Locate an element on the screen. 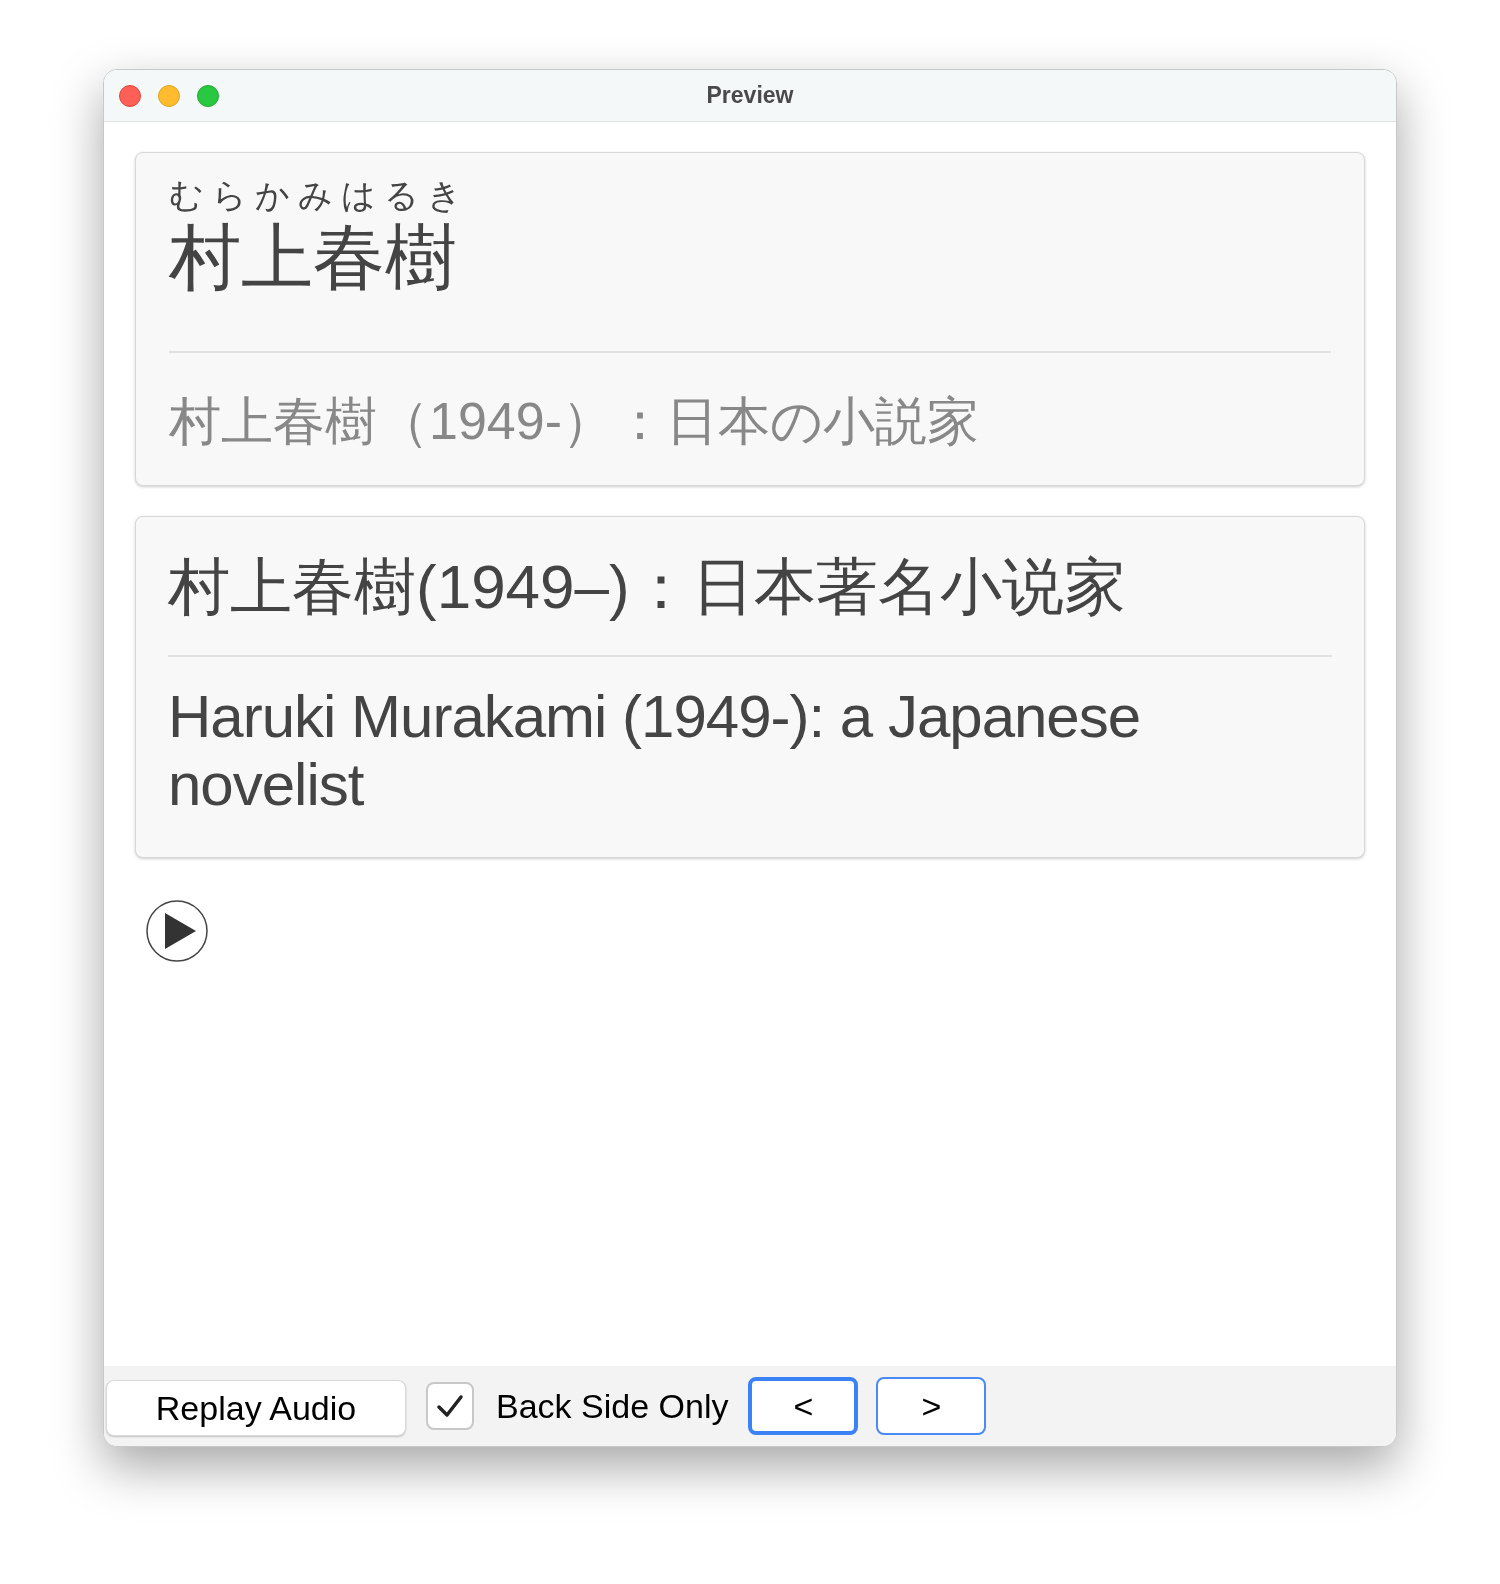  close-button is located at coordinates (130, 95).